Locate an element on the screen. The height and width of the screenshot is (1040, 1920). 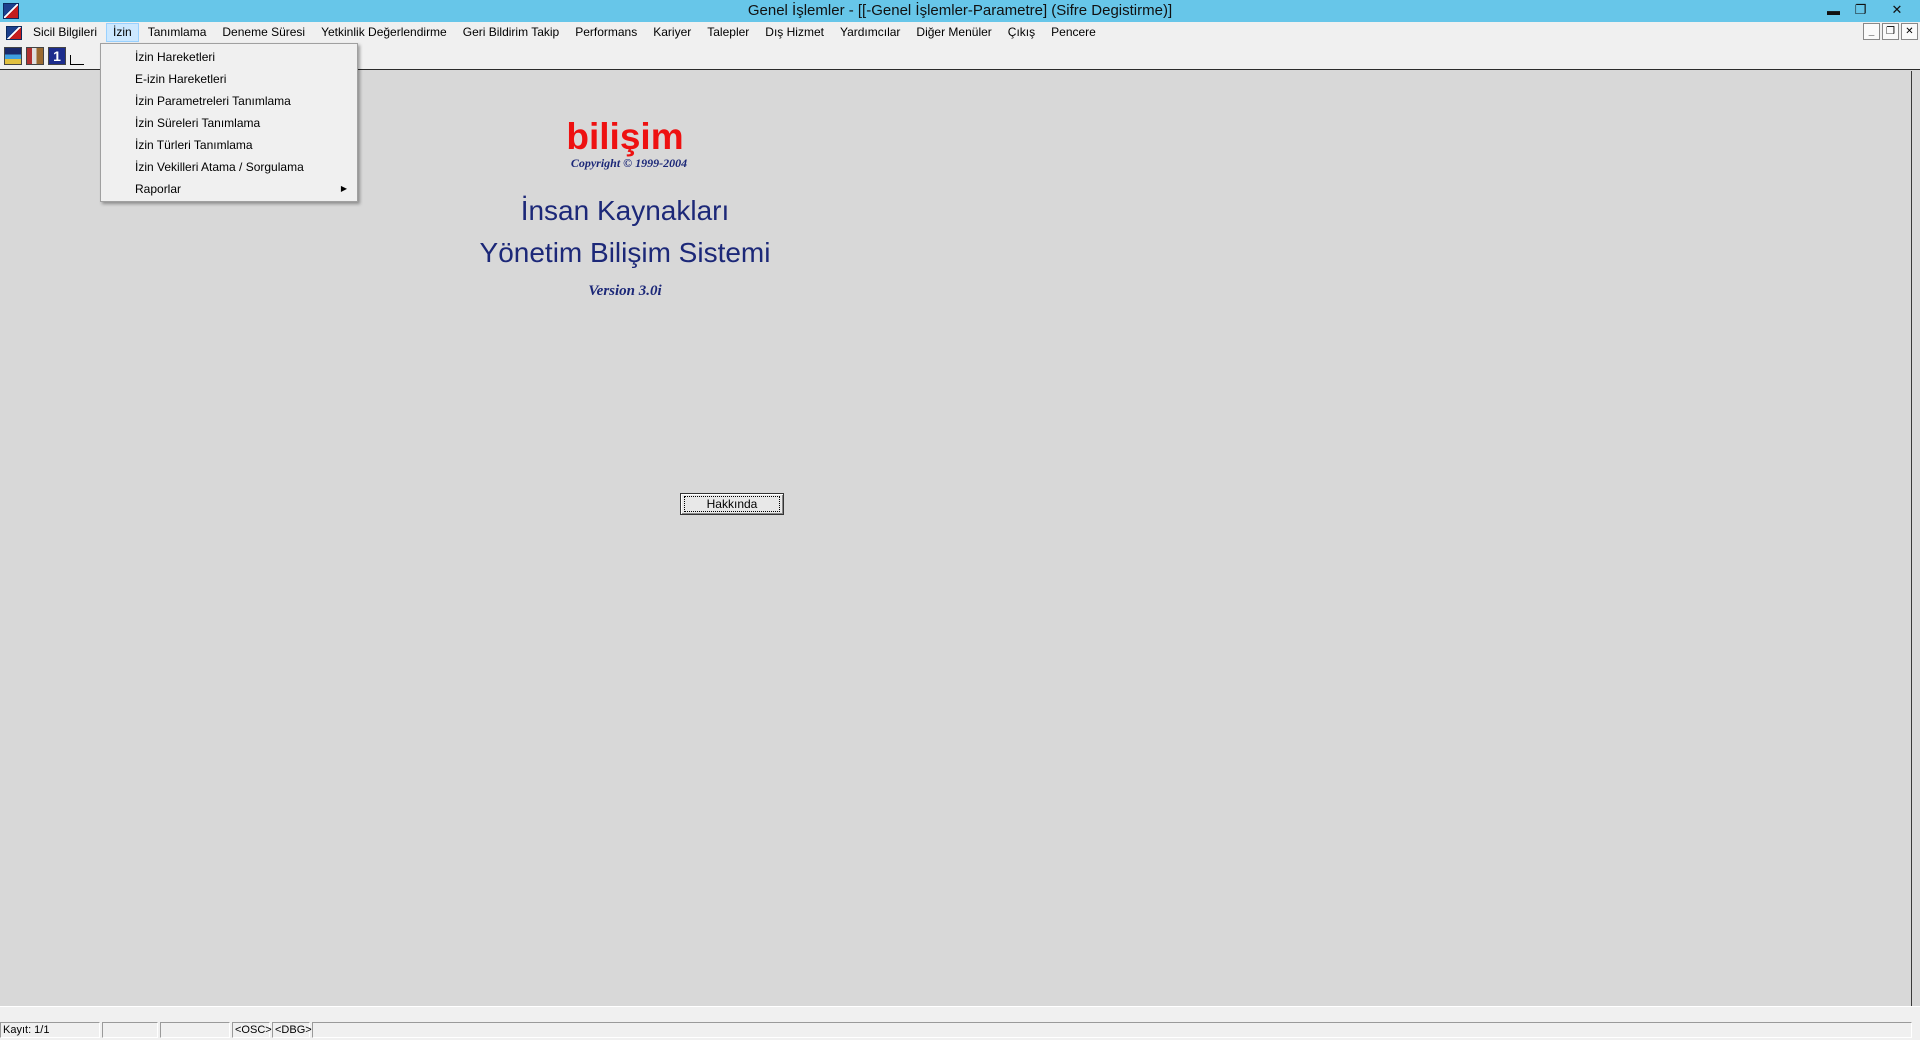
status-dbg: <DBG> is located at coordinates (292, 1030).